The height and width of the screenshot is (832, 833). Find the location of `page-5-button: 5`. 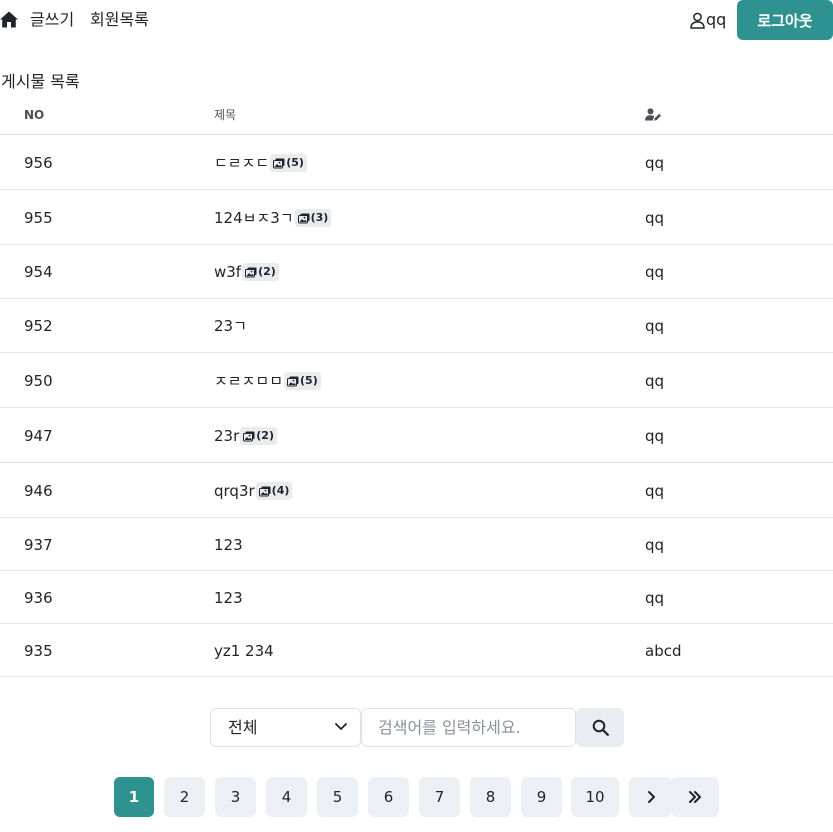

page-5-button: 5 is located at coordinates (337, 797).